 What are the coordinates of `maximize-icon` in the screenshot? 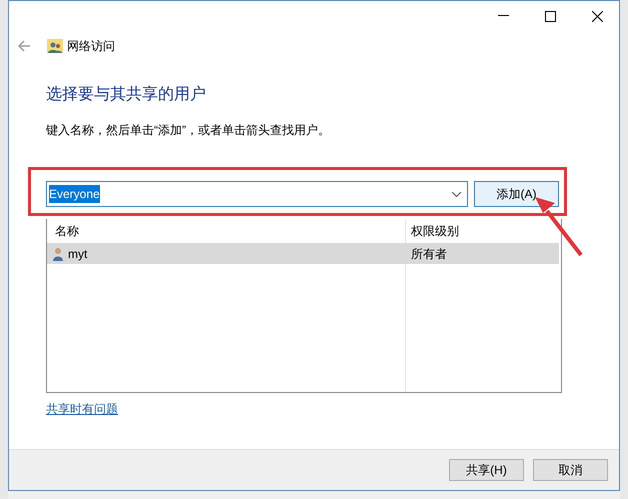 It's located at (550, 16).